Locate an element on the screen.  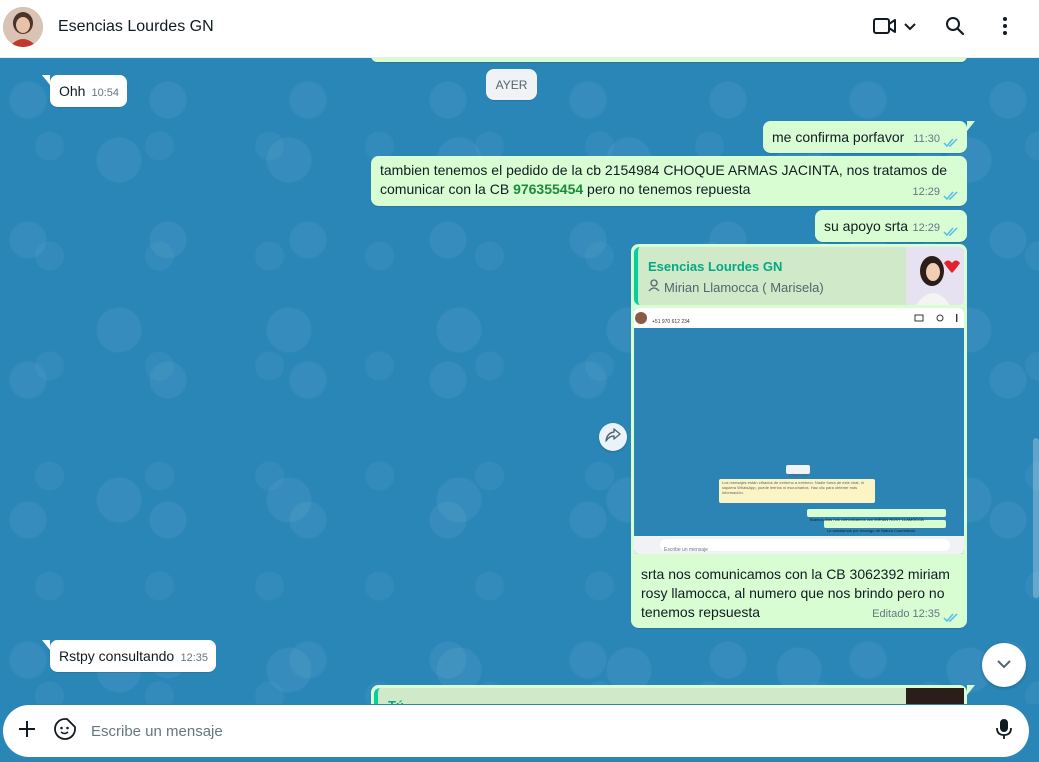
message-composer is located at coordinates (519, 733).